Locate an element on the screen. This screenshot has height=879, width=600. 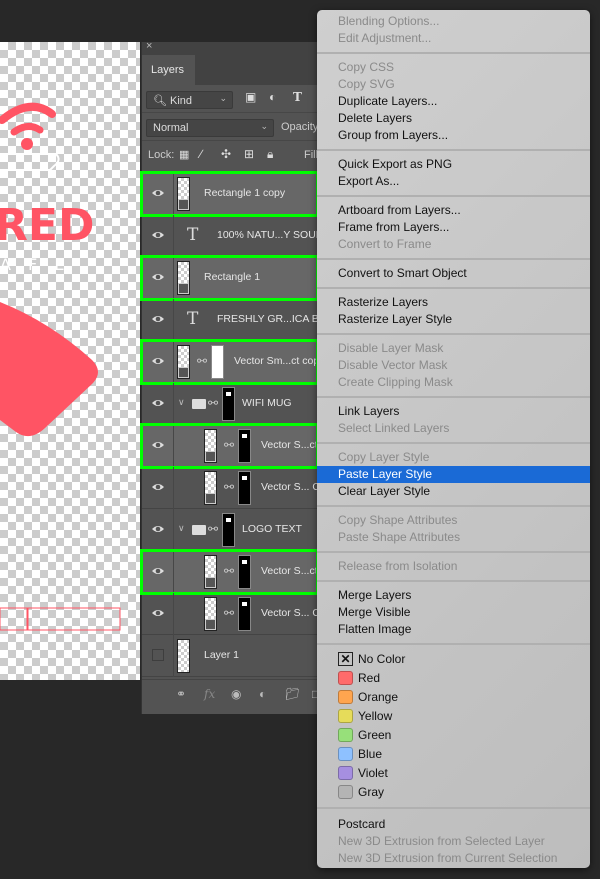
eye-hidden-box is located at coordinates (158, 655).